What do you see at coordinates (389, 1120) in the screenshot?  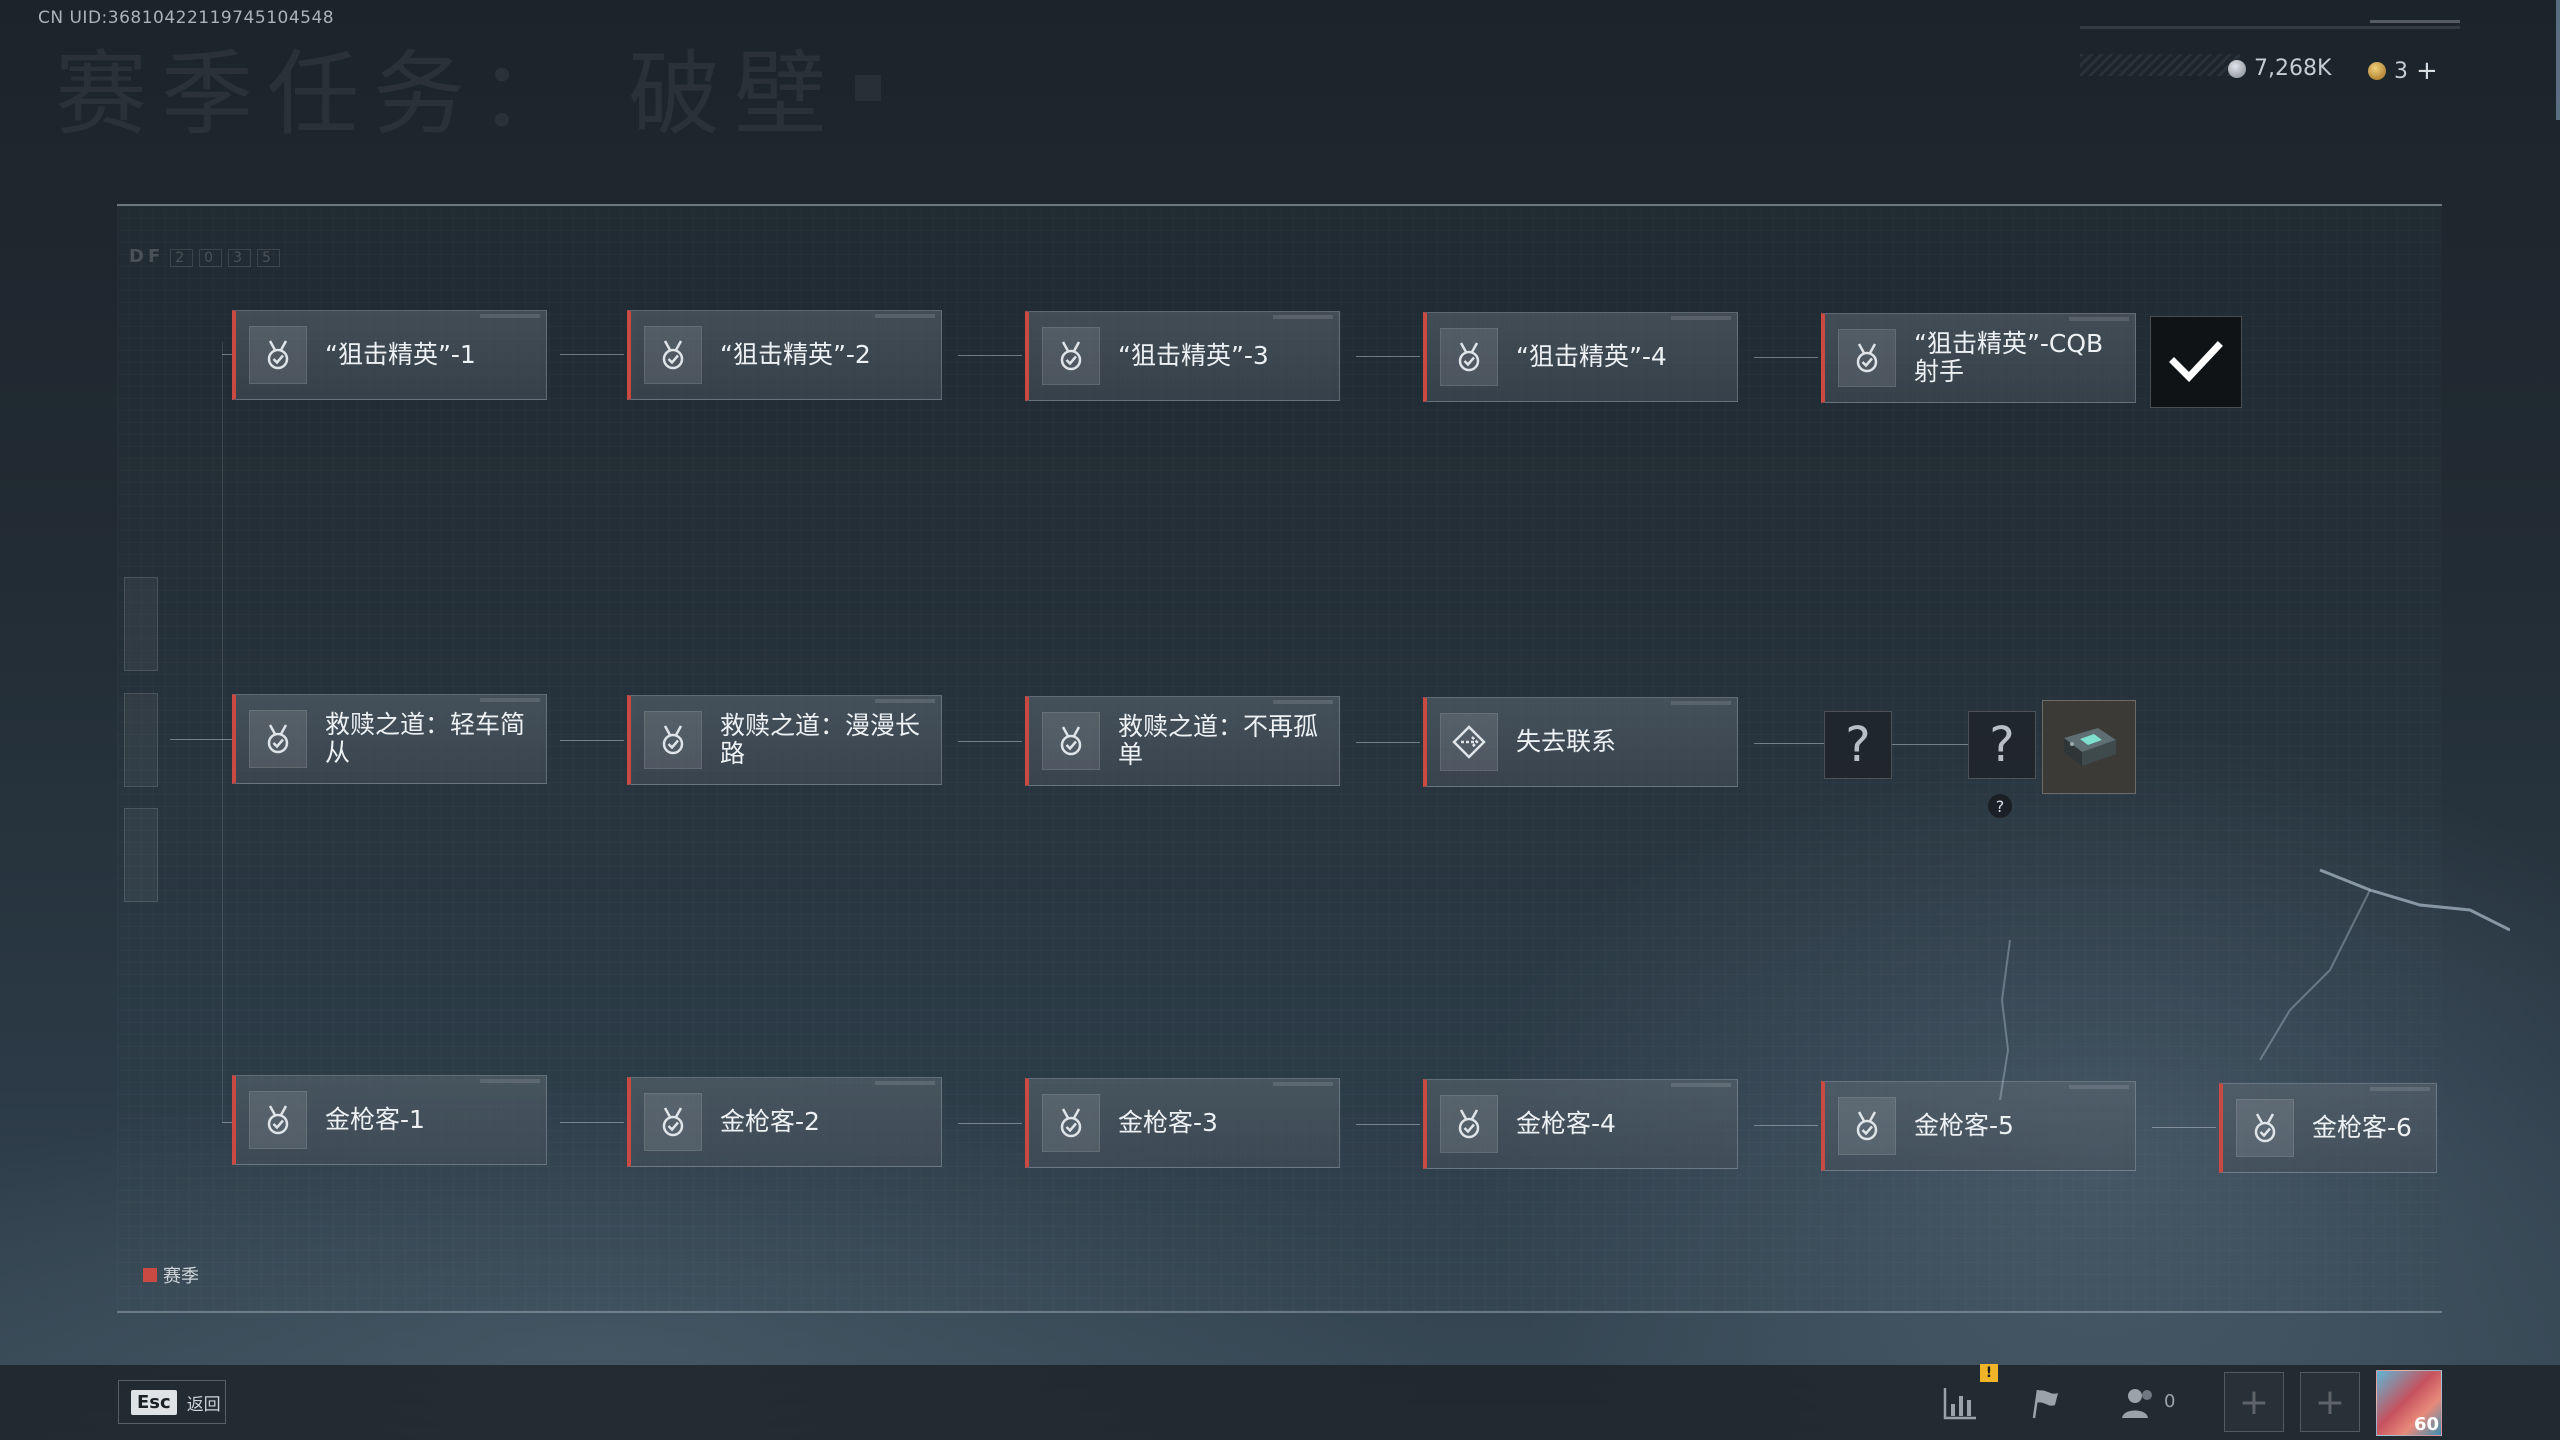 I see `task-card-goldgun-1: 金枪客-1` at bounding box center [389, 1120].